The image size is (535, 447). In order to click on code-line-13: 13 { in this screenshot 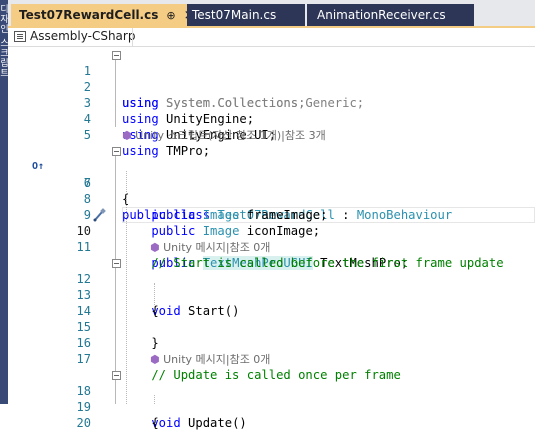, I will do `click(271, 294)`.